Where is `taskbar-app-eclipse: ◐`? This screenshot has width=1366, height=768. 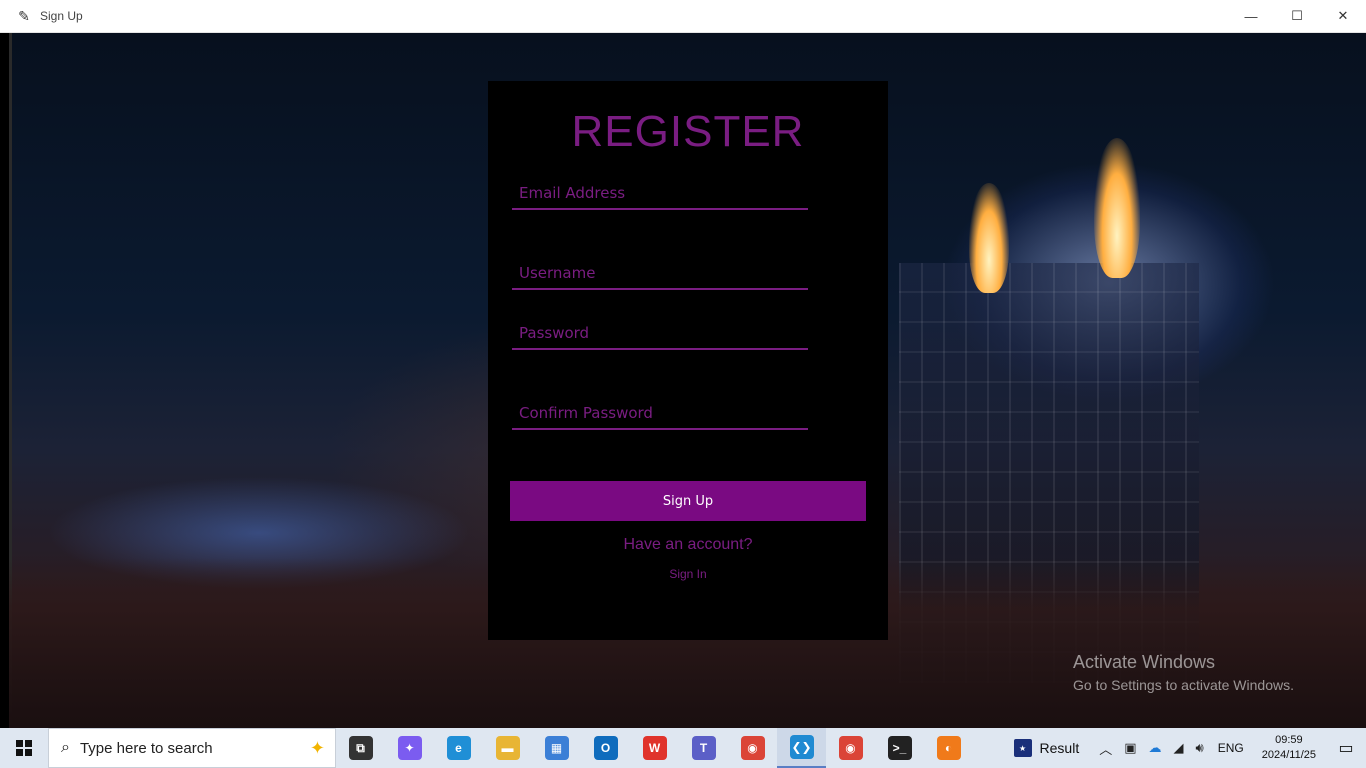 taskbar-app-eclipse: ◐ is located at coordinates (948, 748).